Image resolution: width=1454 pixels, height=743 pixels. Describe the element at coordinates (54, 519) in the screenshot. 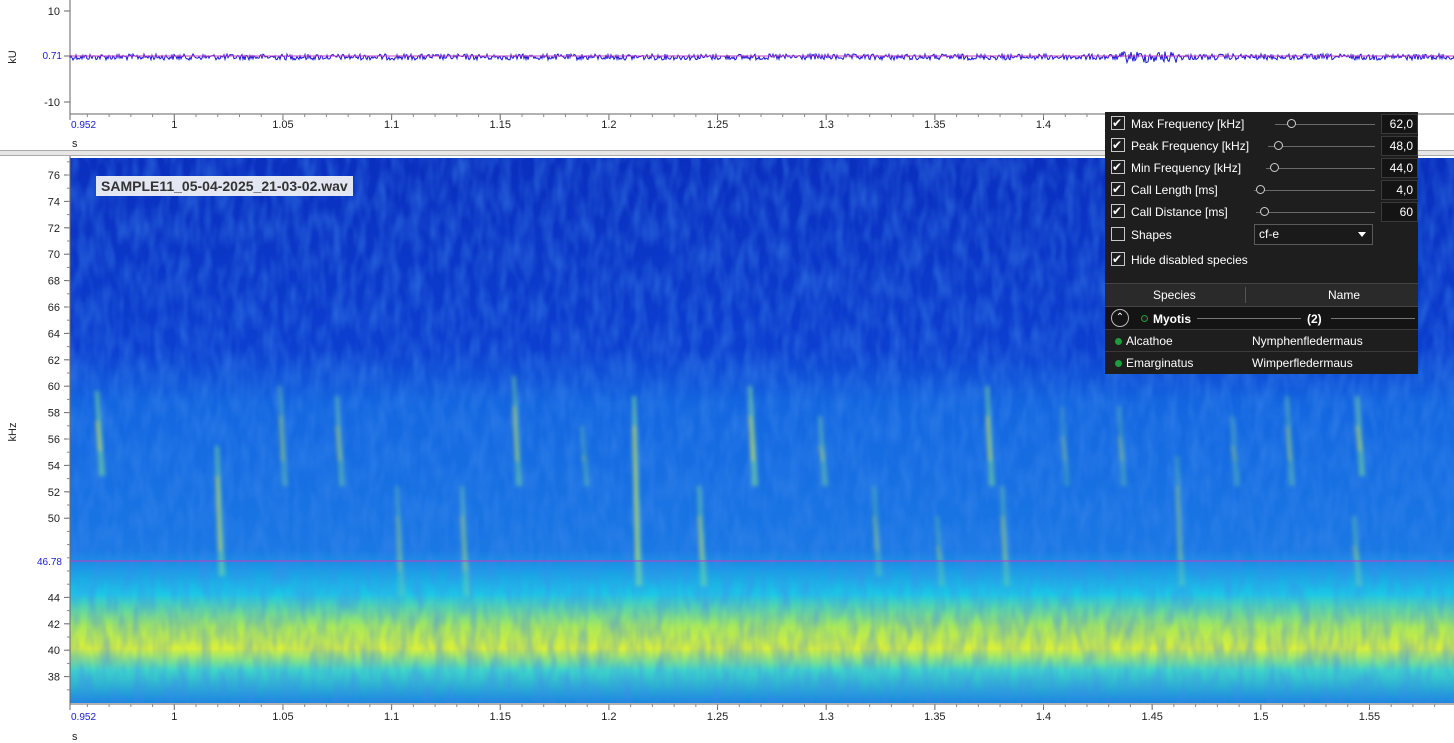

I see `spectrogram-y-tick: 50` at that location.